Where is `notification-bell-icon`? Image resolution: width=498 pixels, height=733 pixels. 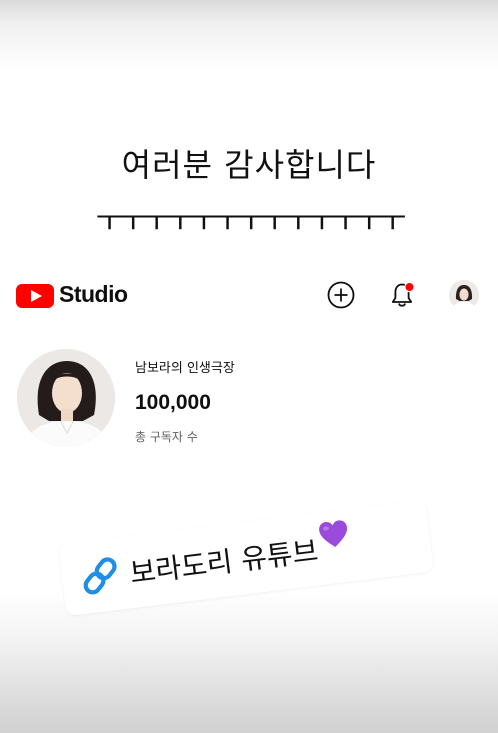
notification-bell-icon is located at coordinates (402, 295).